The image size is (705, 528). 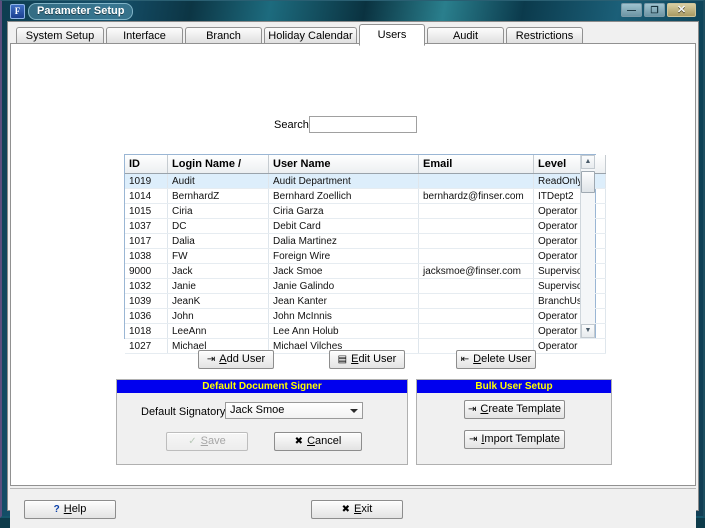 I want to click on cell-id: 1017, so click(x=146, y=241).